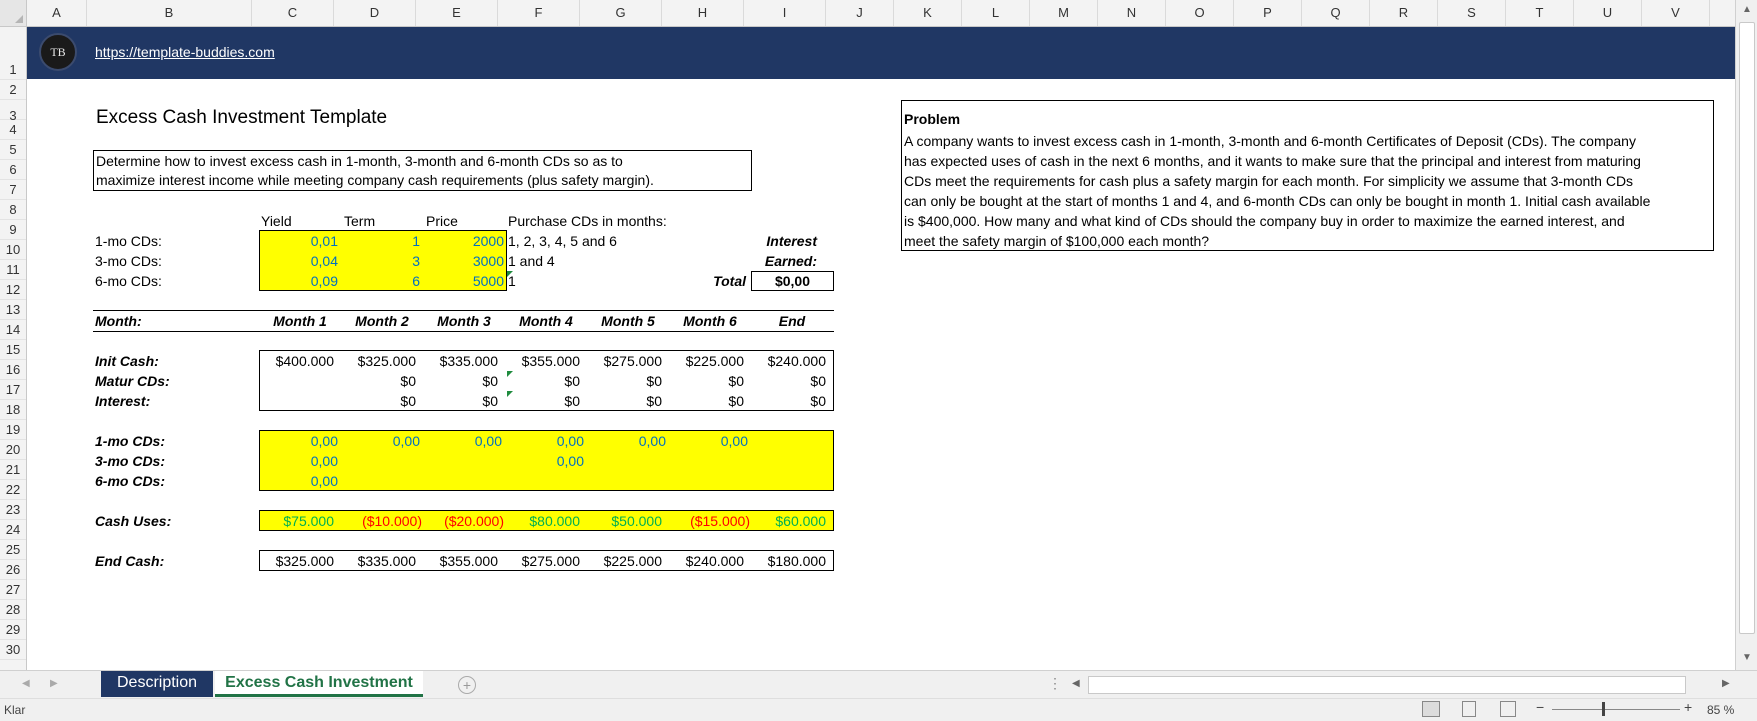 The image size is (1757, 721). Describe the element at coordinates (298, 521) in the screenshot. I see `cash-uses-cell: $75.000` at that location.